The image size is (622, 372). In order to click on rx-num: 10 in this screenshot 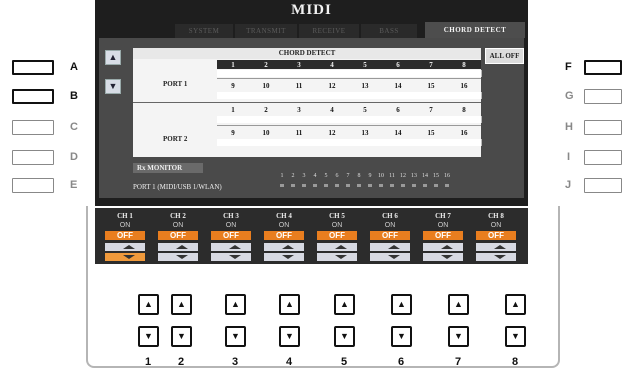, I will do `click(381, 176)`.